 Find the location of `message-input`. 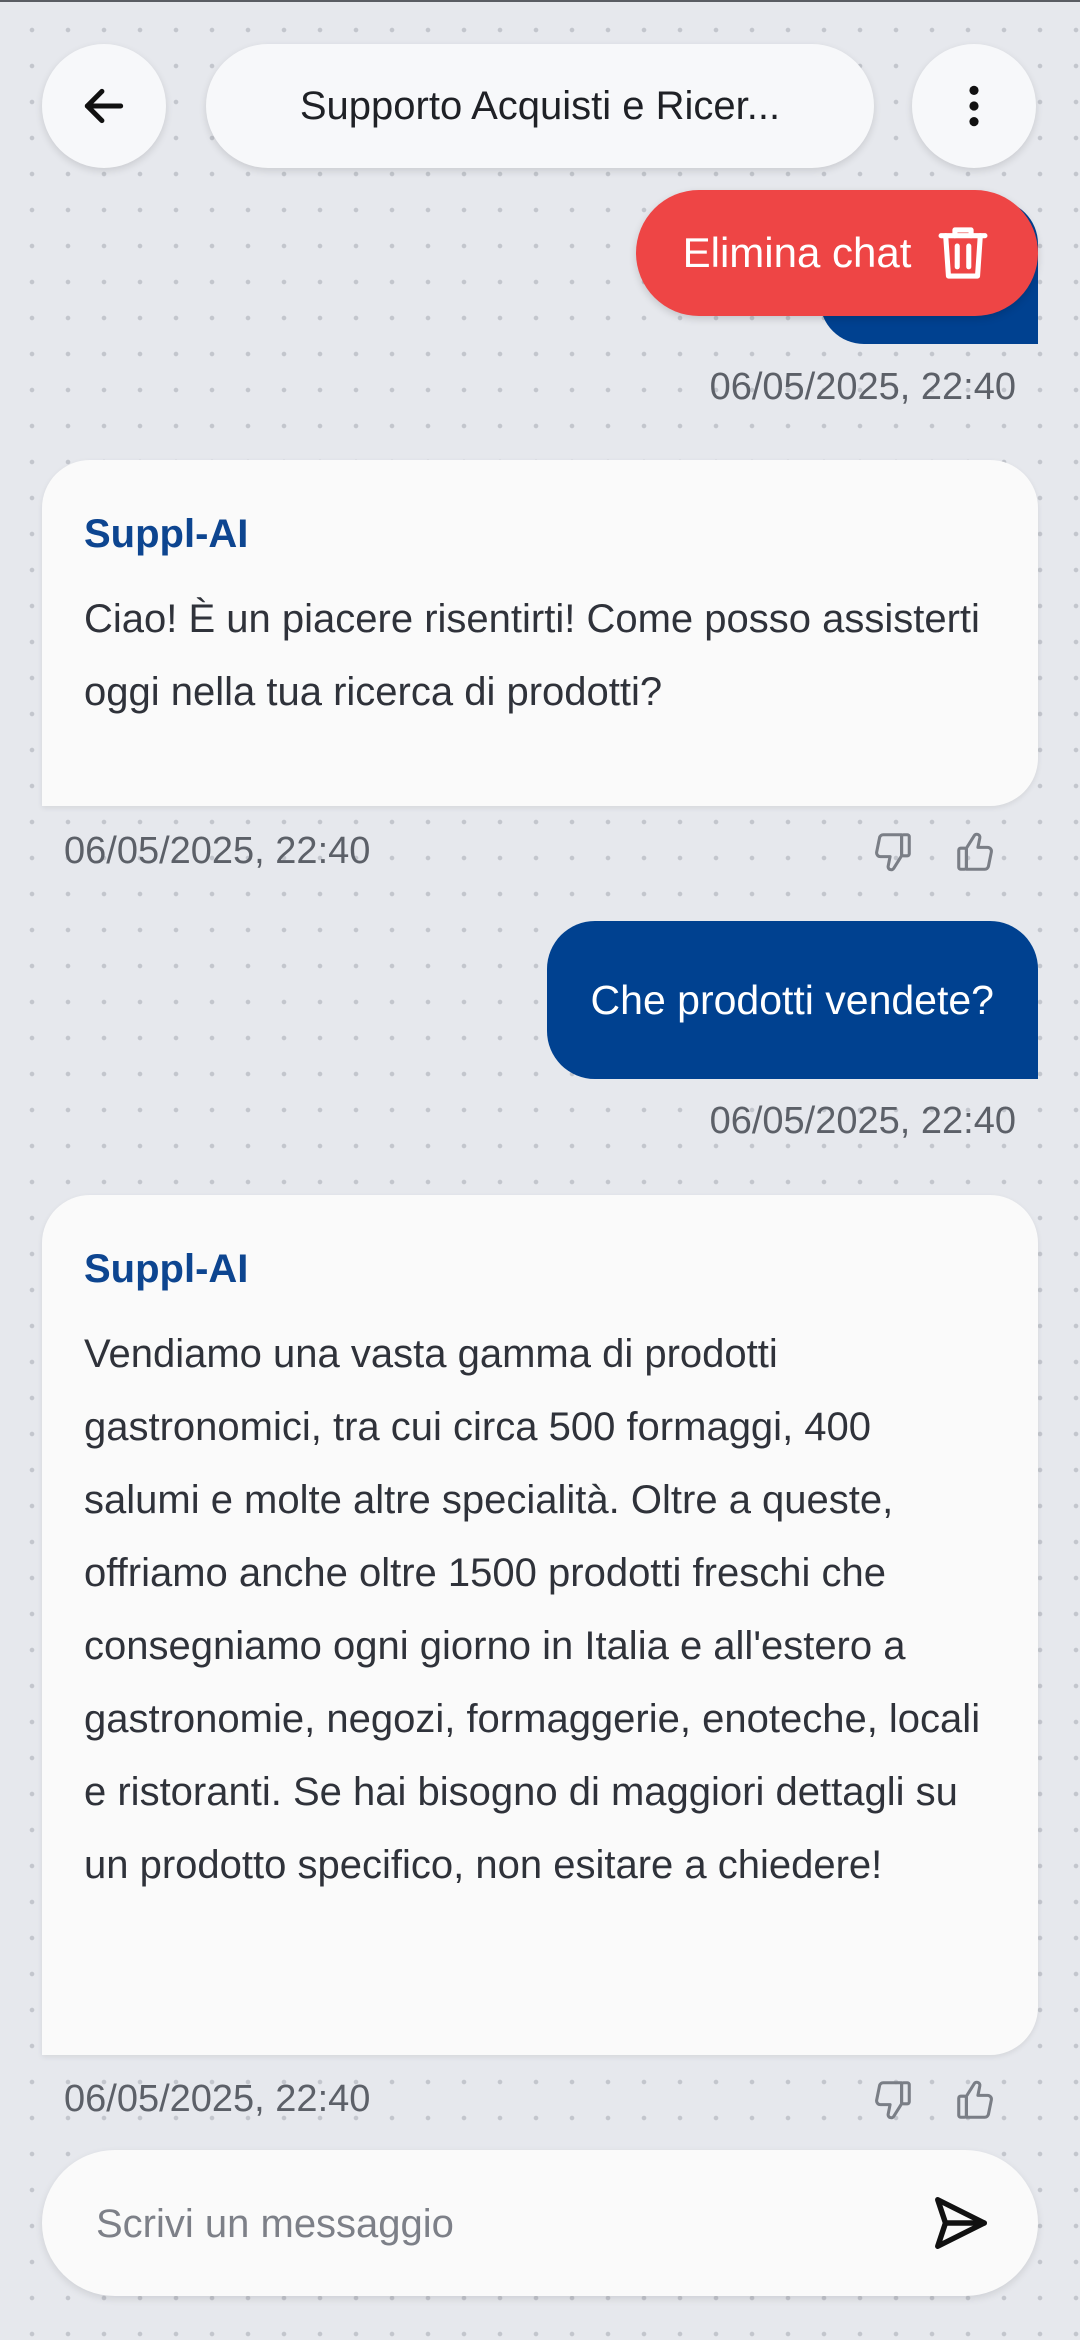

message-input is located at coordinates (496, 2224).